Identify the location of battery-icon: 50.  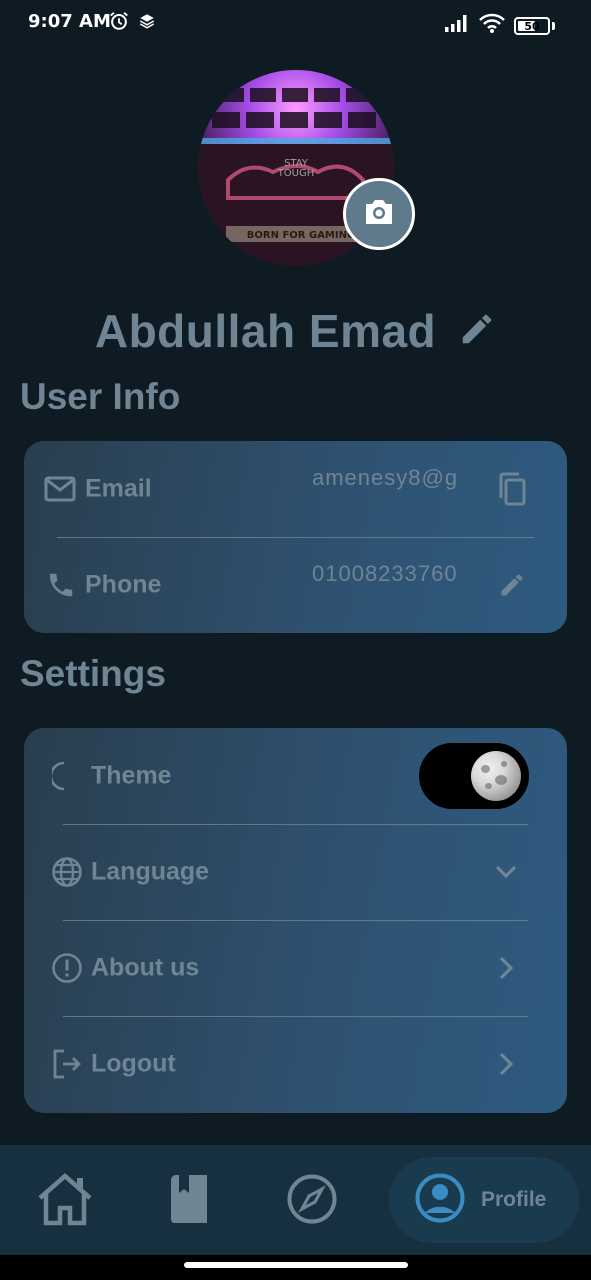
(532, 26).